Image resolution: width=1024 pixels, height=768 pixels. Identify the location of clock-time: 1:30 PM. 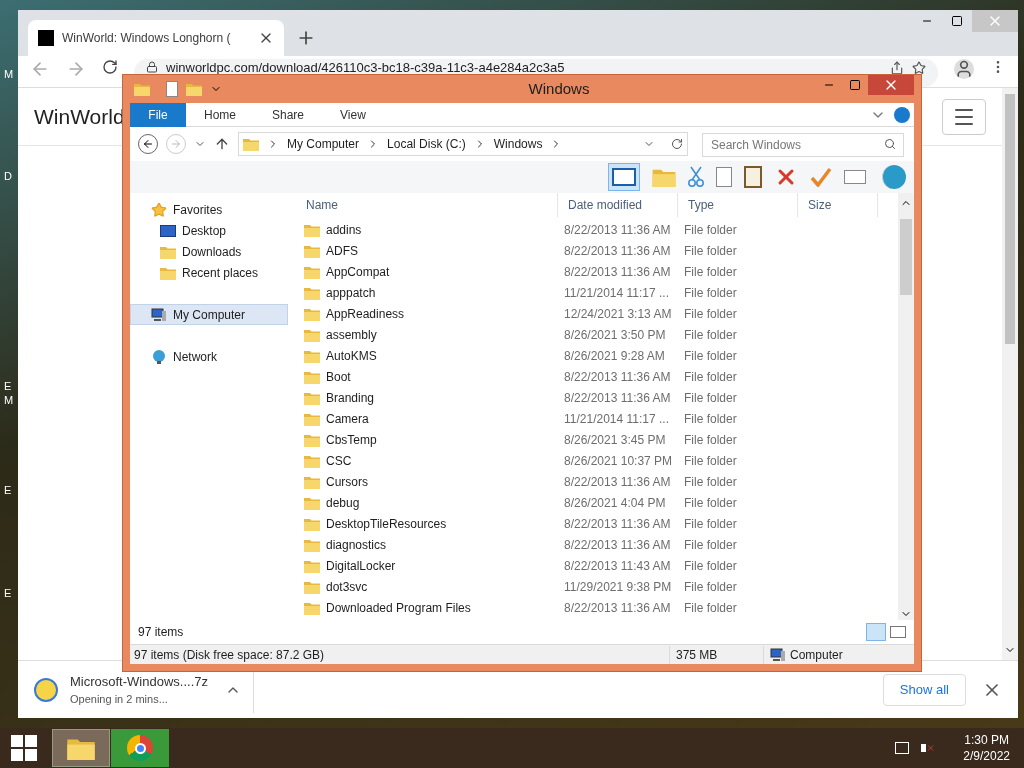
(986, 740).